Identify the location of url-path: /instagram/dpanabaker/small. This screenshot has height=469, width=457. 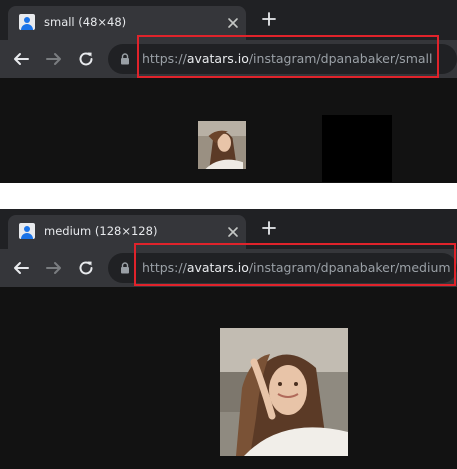
(340, 58).